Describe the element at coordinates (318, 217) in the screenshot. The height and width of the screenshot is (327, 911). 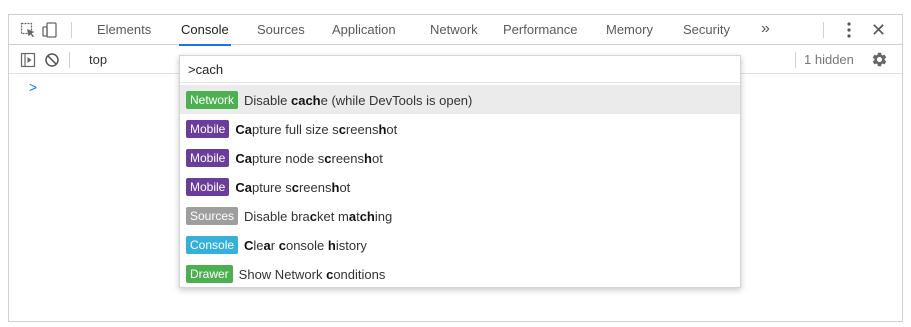
I see `command-title: Disable bracket matching` at that location.